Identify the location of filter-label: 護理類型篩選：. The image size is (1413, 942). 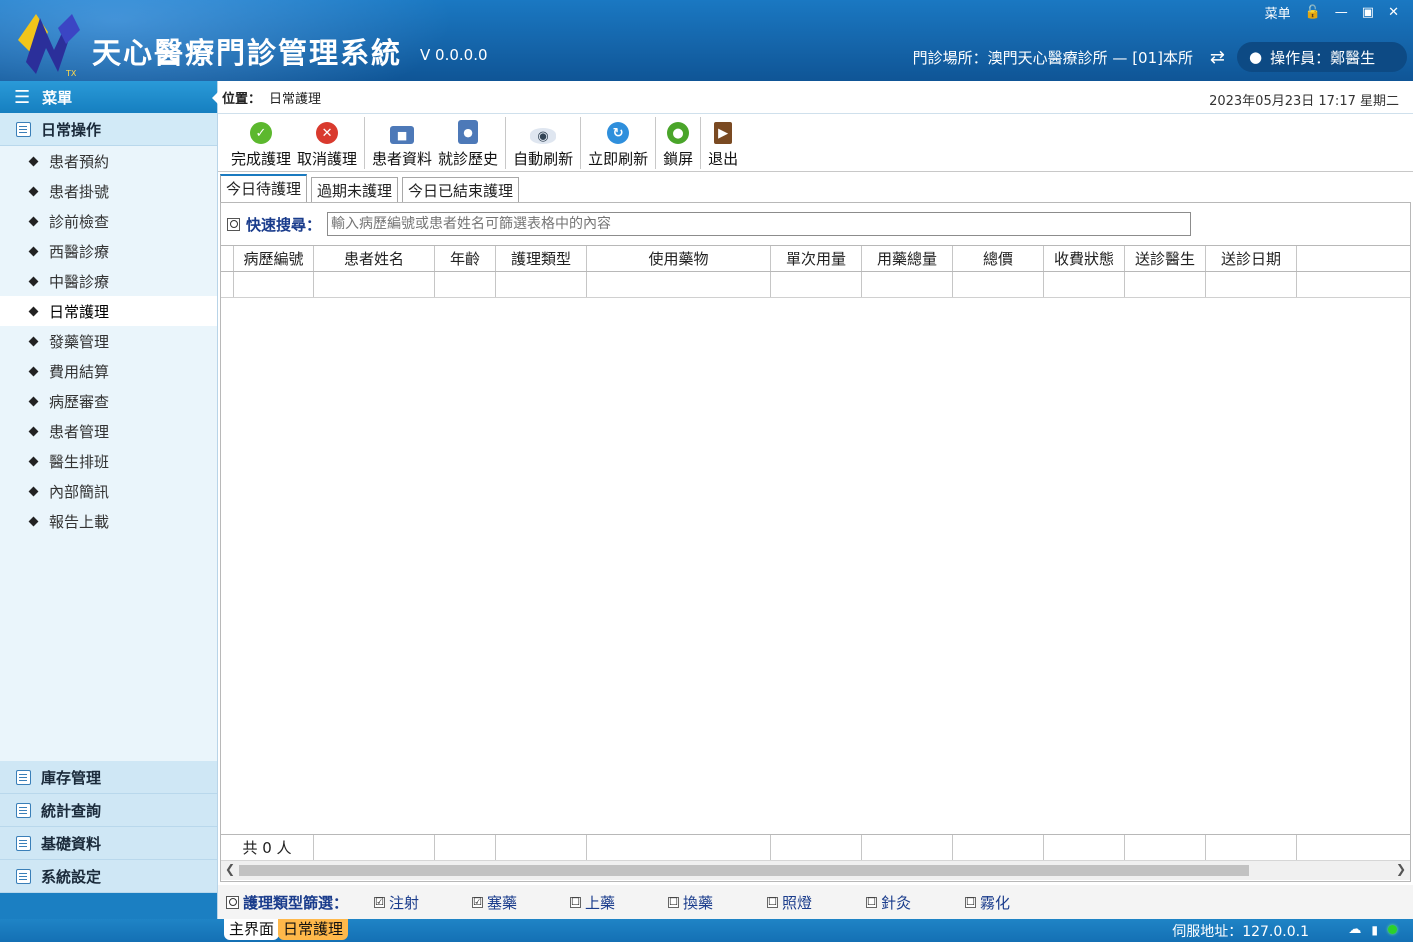
(296, 902).